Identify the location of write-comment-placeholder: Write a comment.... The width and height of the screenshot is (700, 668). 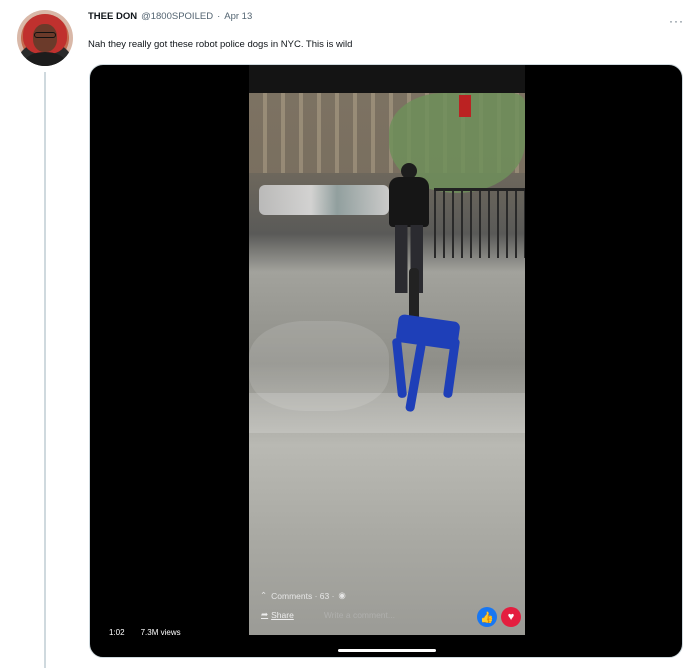
(359, 614).